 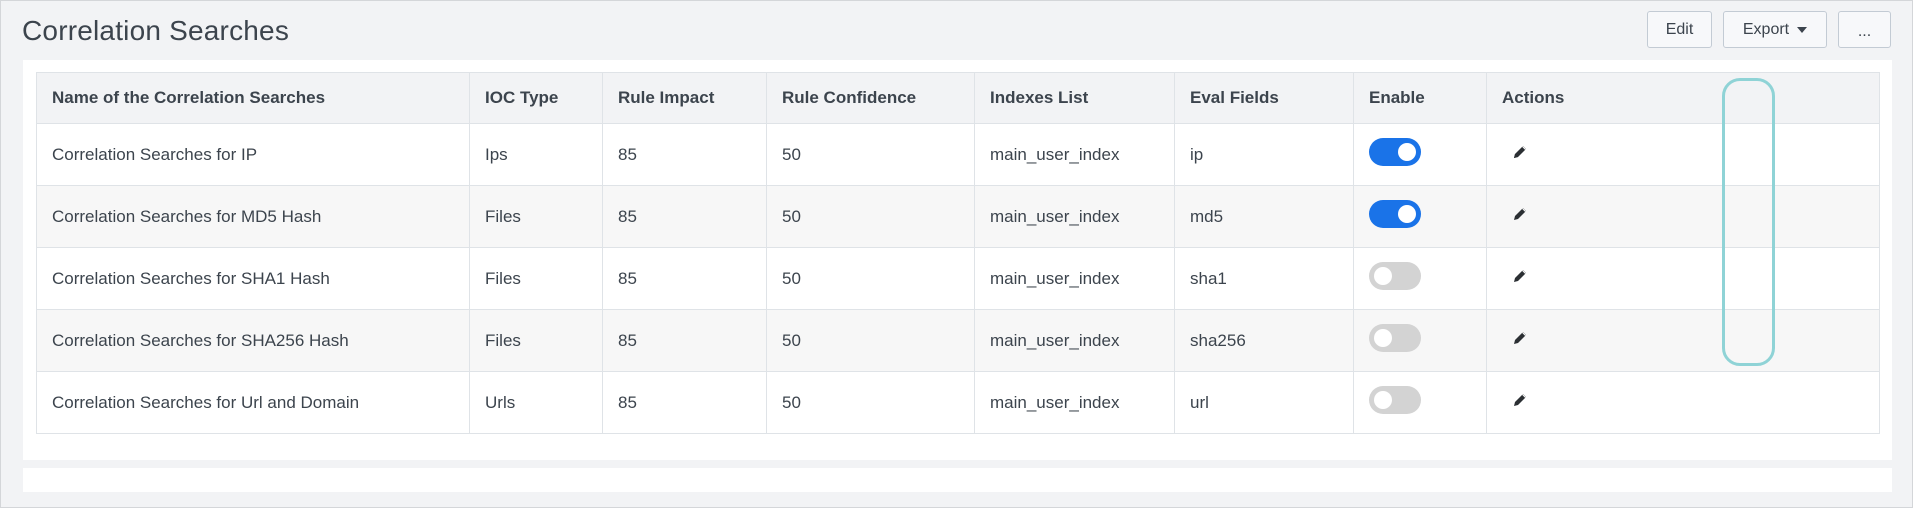 What do you see at coordinates (253, 278) in the screenshot?
I see `cell-name: Correlation Searches for SHA1 Hash` at bounding box center [253, 278].